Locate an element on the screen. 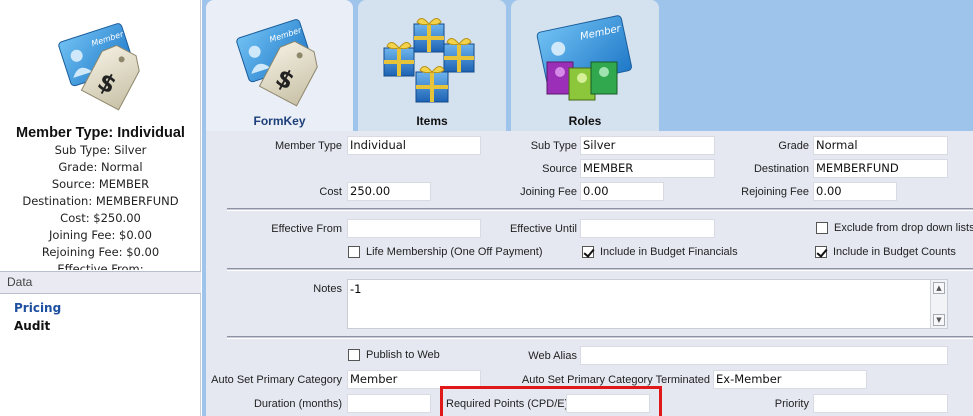  publish-to-web-label: Publish to Web is located at coordinates (403, 355).